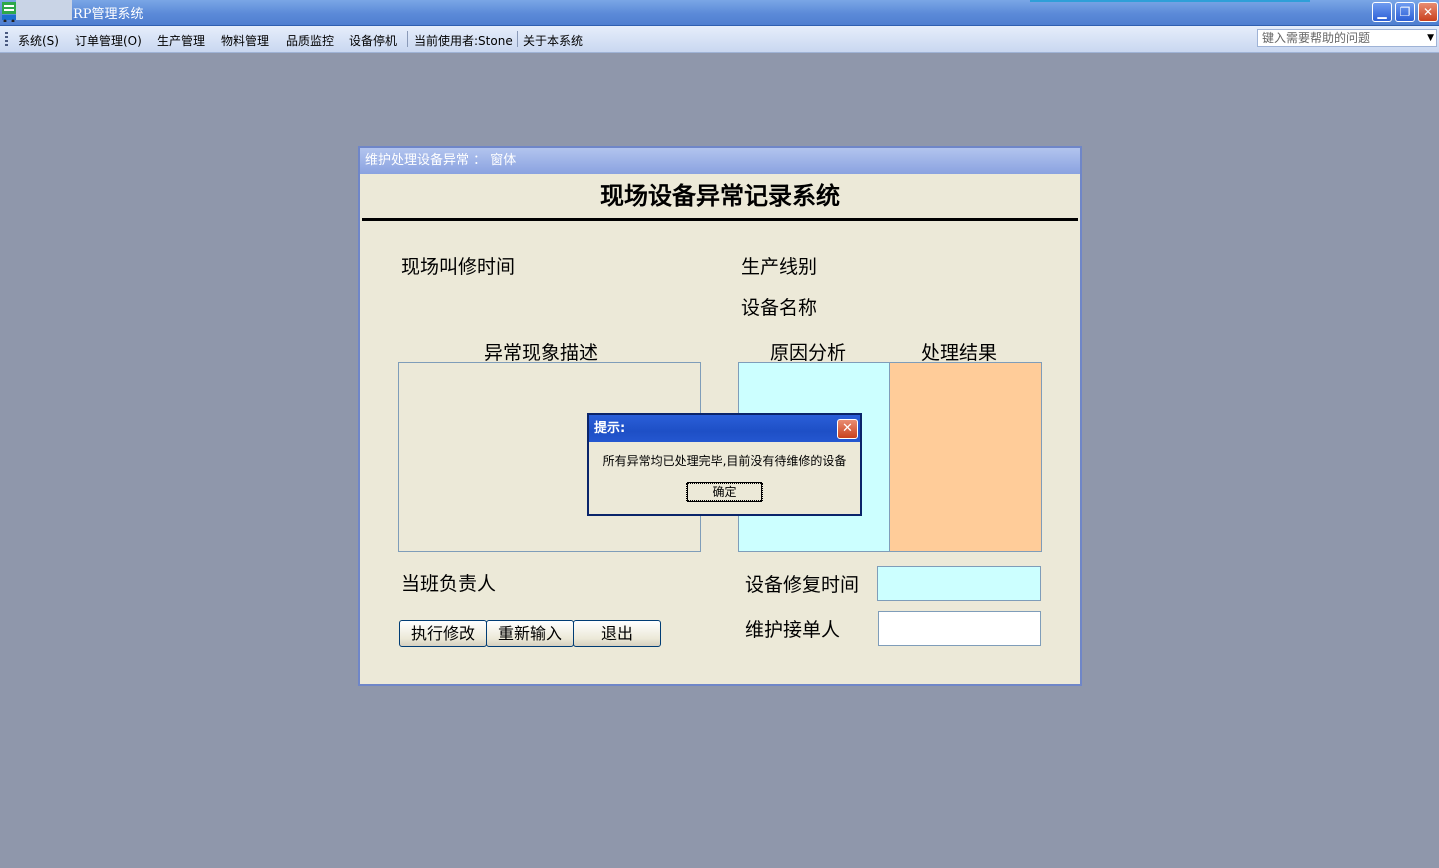  Describe the element at coordinates (44, 10) in the screenshot. I see `app-logo-bar` at that location.